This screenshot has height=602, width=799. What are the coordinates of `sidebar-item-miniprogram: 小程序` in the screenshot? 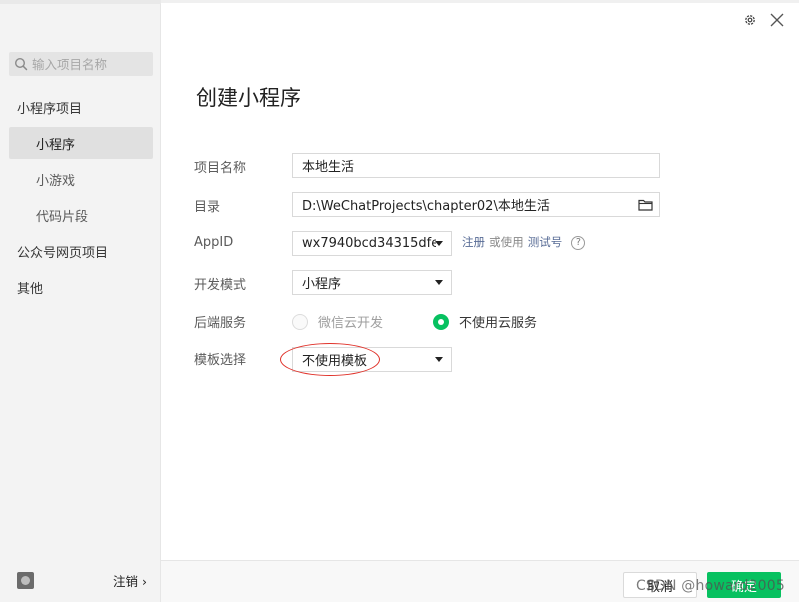 It's located at (81, 143).